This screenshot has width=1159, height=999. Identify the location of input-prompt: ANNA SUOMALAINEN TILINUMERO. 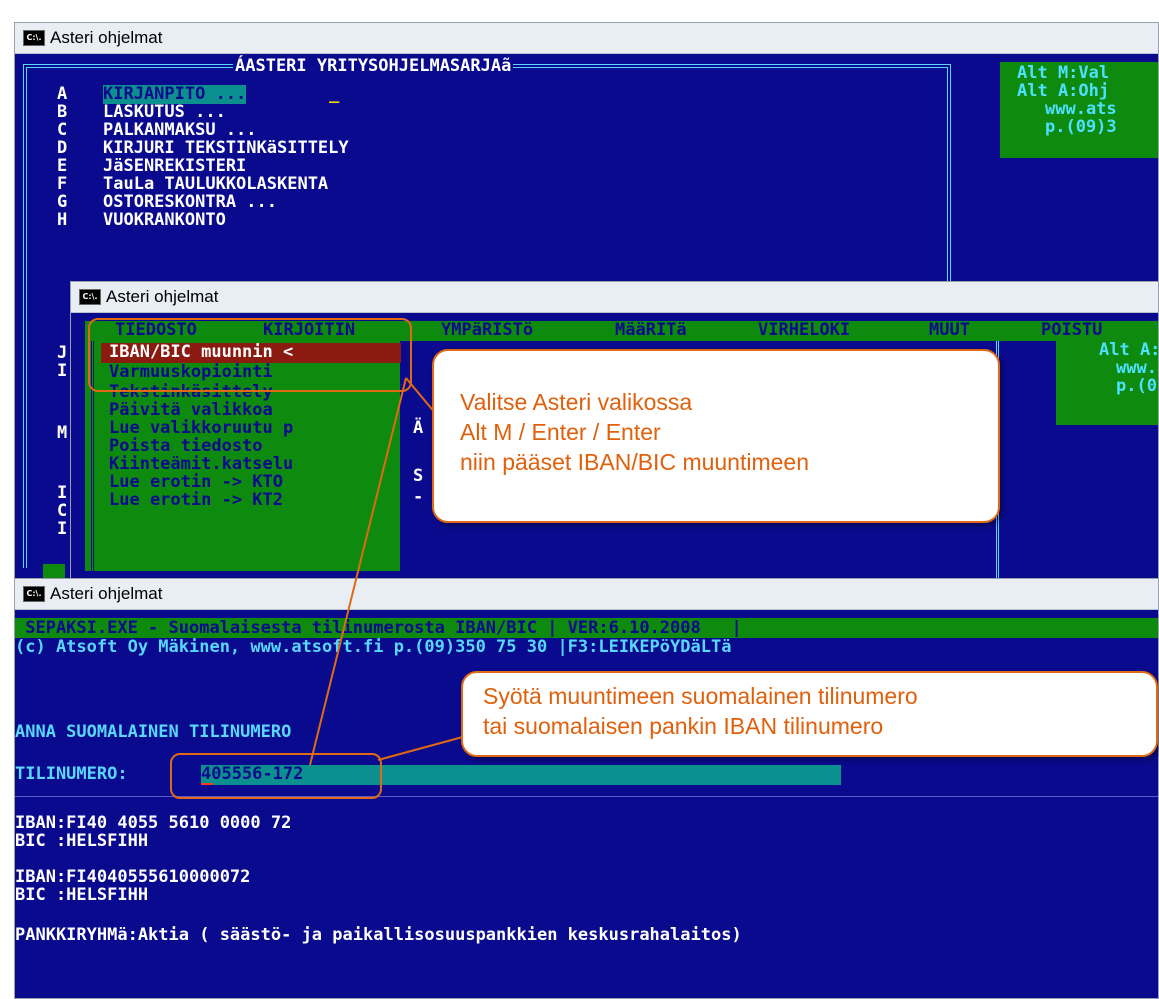
(153, 732).